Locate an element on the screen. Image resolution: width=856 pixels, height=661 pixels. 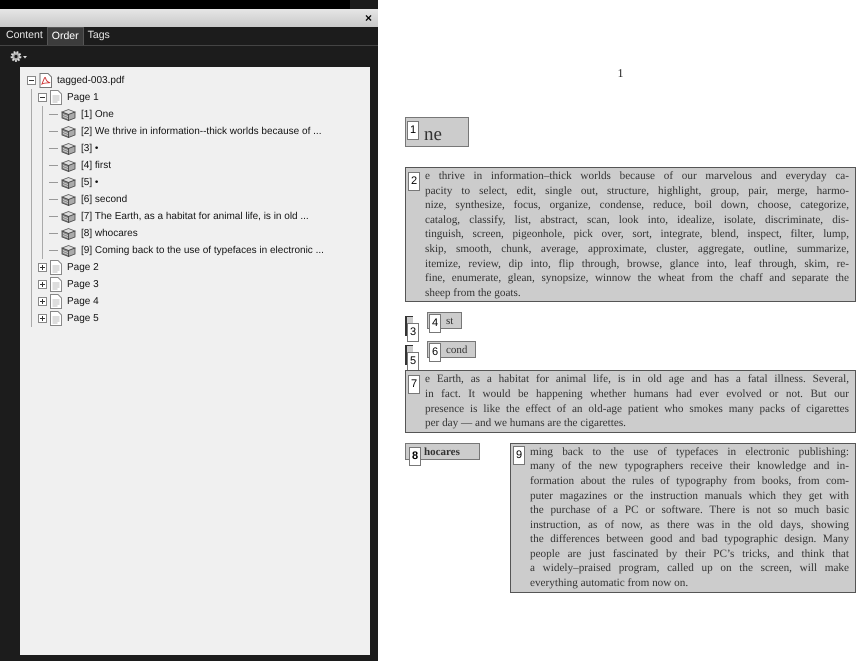
tree-item-label: [1] One is located at coordinates (97, 114).